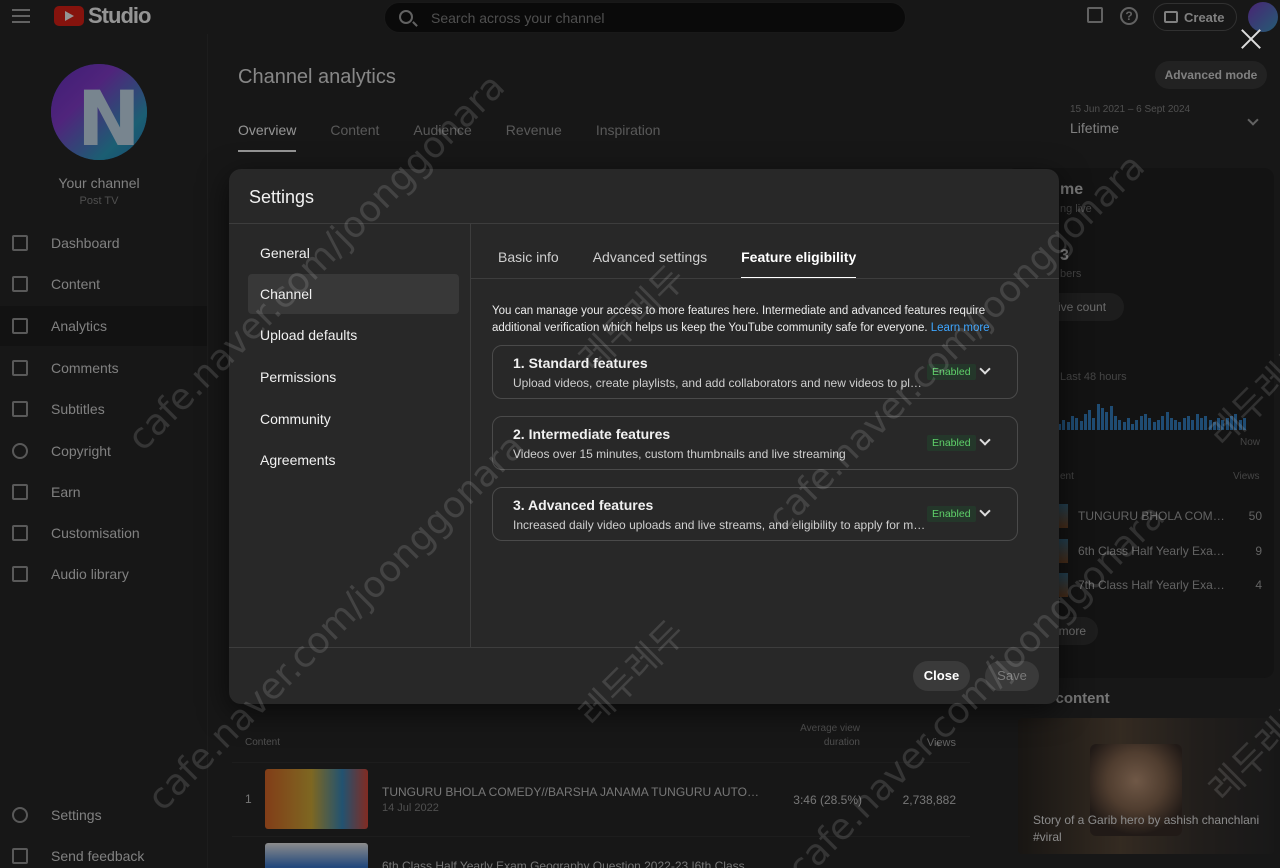  Describe the element at coordinates (353, 377) in the screenshot. I see `settings-nav-permissions: Permissions` at that location.